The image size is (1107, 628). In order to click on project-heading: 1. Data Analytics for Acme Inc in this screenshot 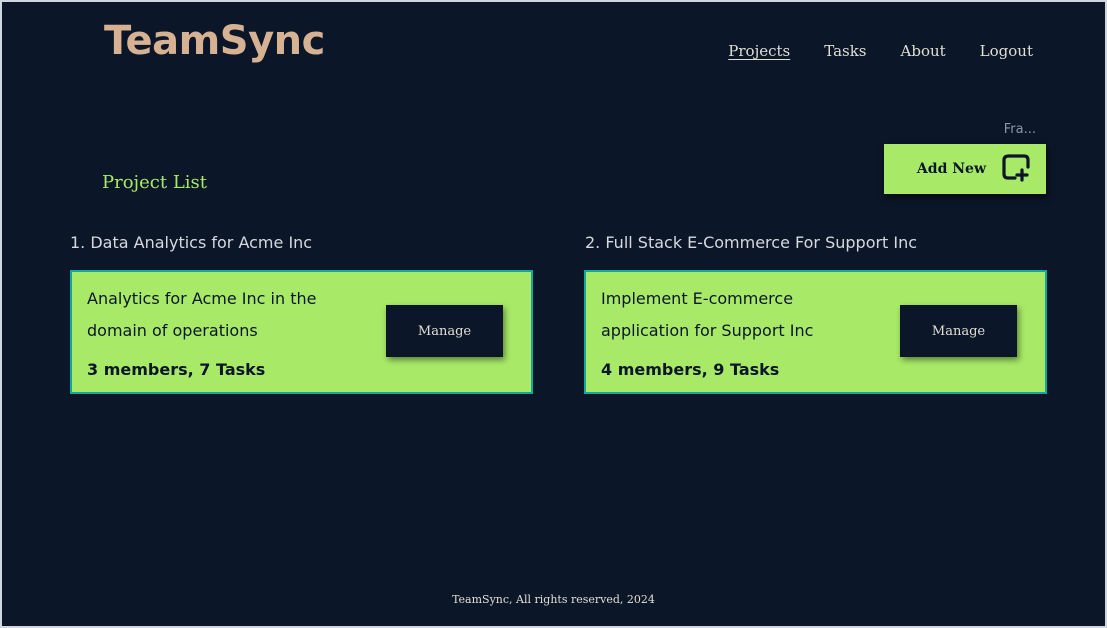, I will do `click(191, 242)`.